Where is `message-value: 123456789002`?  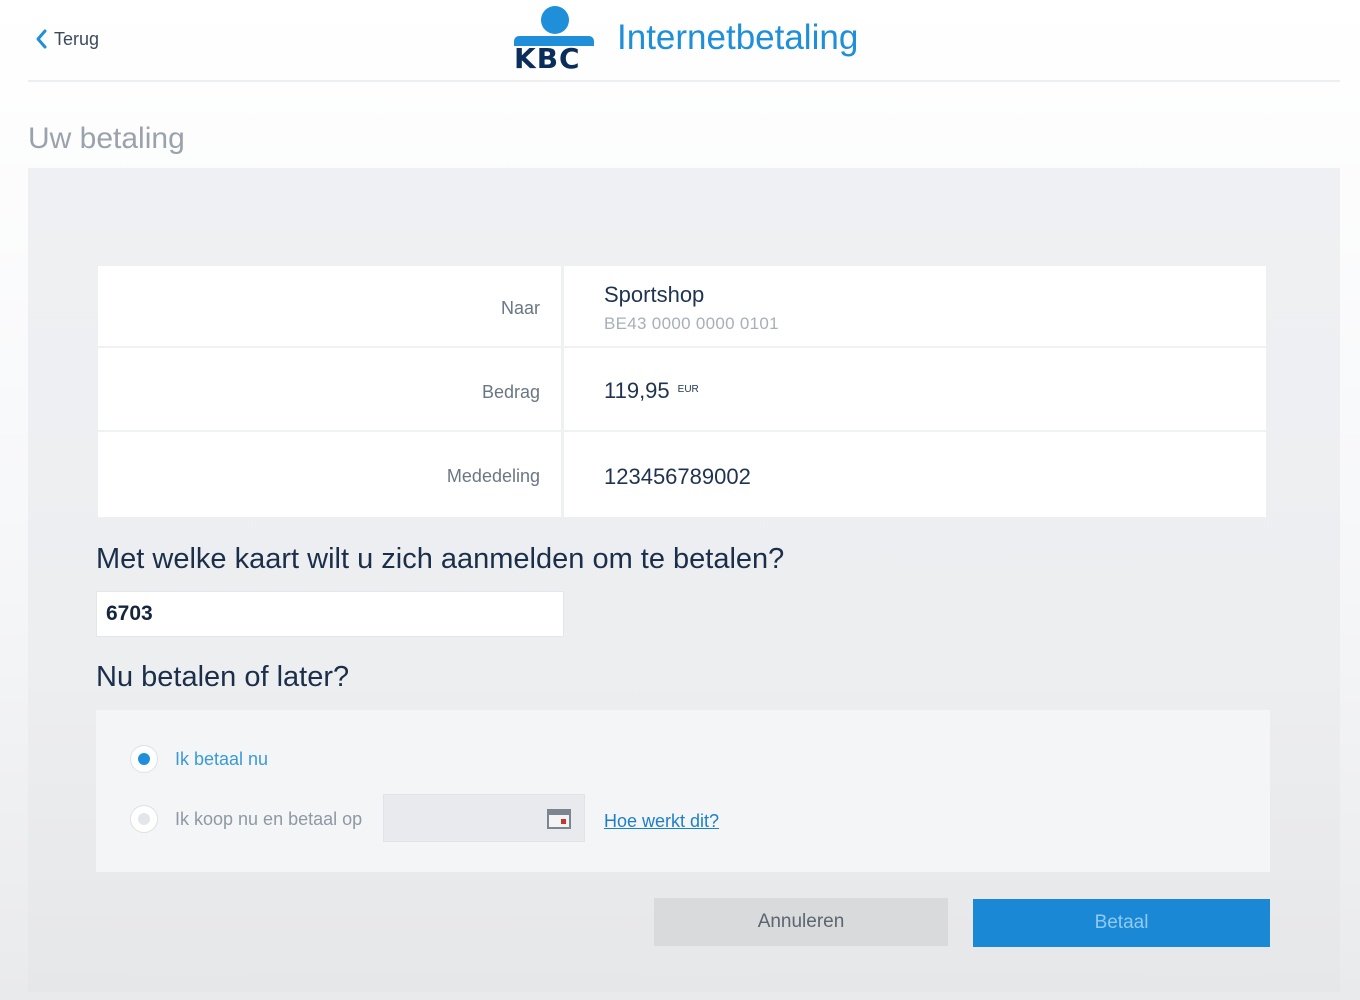
message-value: 123456789002 is located at coordinates (677, 476).